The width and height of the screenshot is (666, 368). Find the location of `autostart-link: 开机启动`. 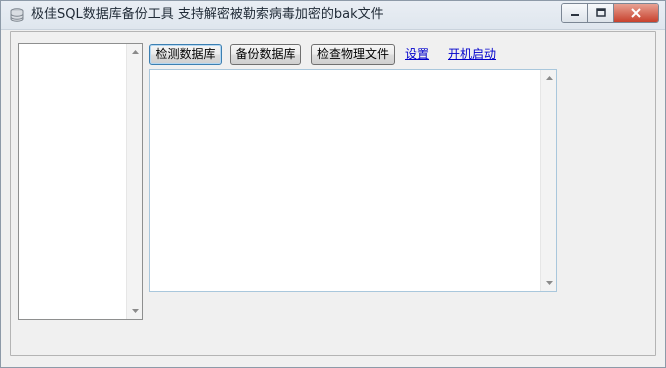

autostart-link: 开机启动 is located at coordinates (472, 54).